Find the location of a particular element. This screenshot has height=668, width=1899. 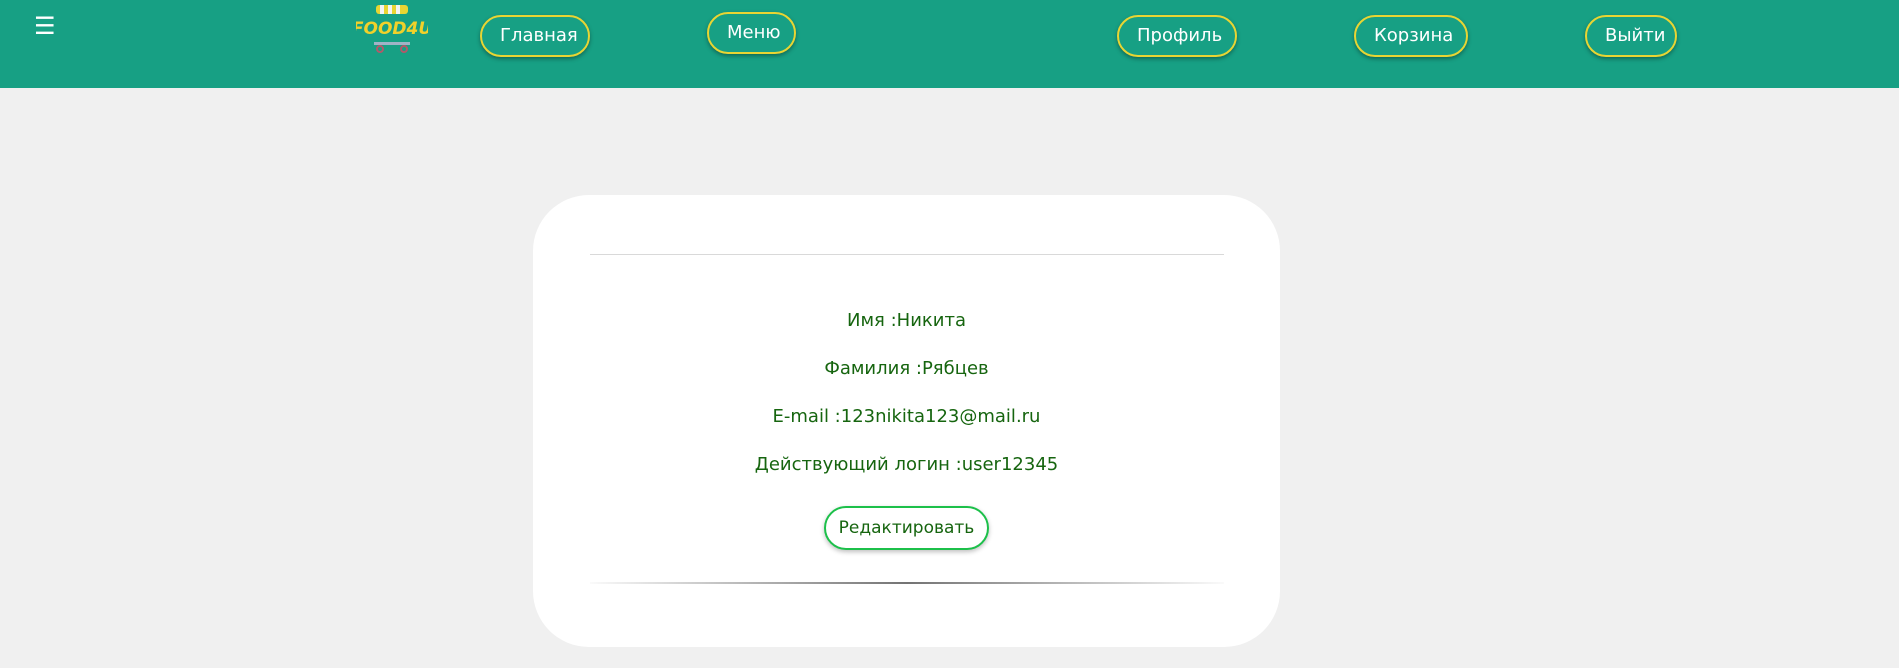

profile-name: Имя :Никита is located at coordinates (906, 320).